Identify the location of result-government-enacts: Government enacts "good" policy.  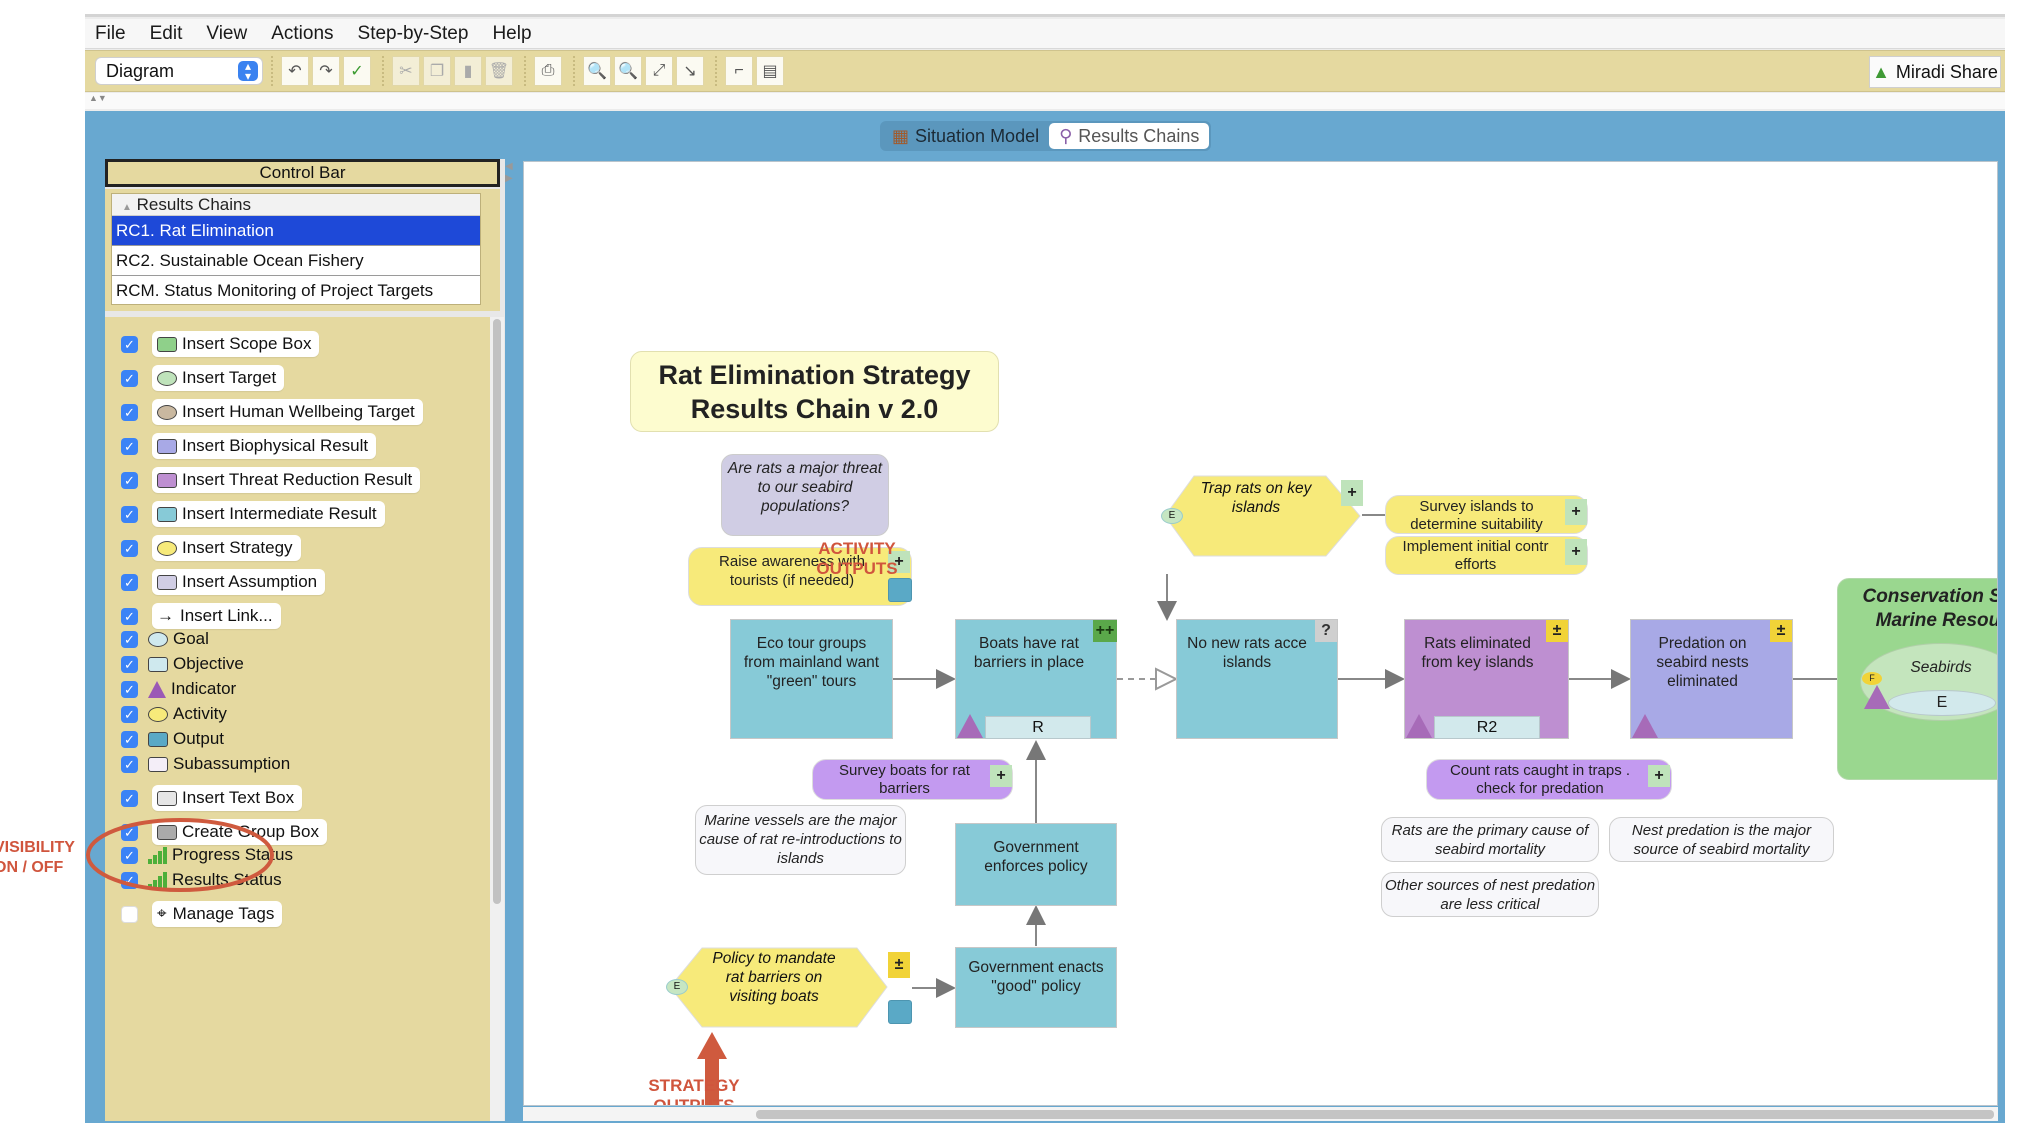
(1036, 987).